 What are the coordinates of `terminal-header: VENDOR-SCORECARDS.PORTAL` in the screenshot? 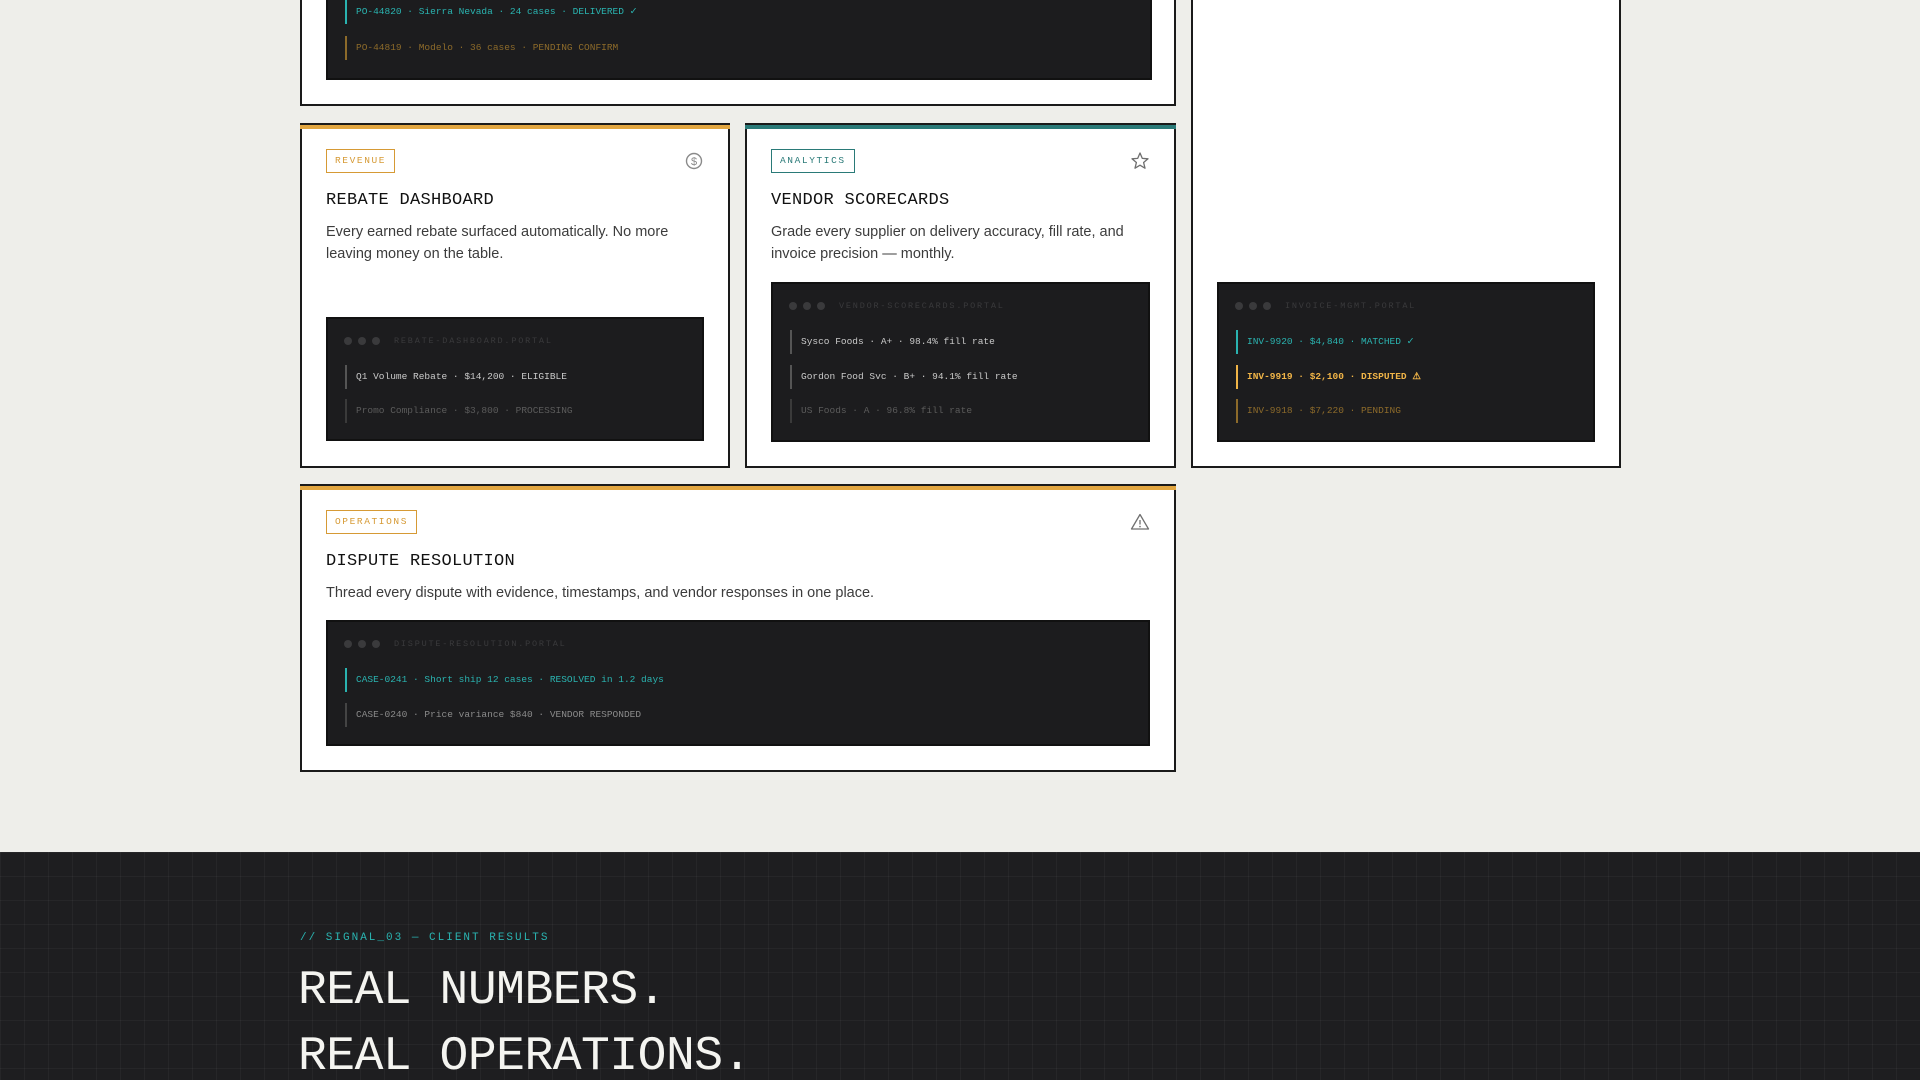 It's located at (897, 306).